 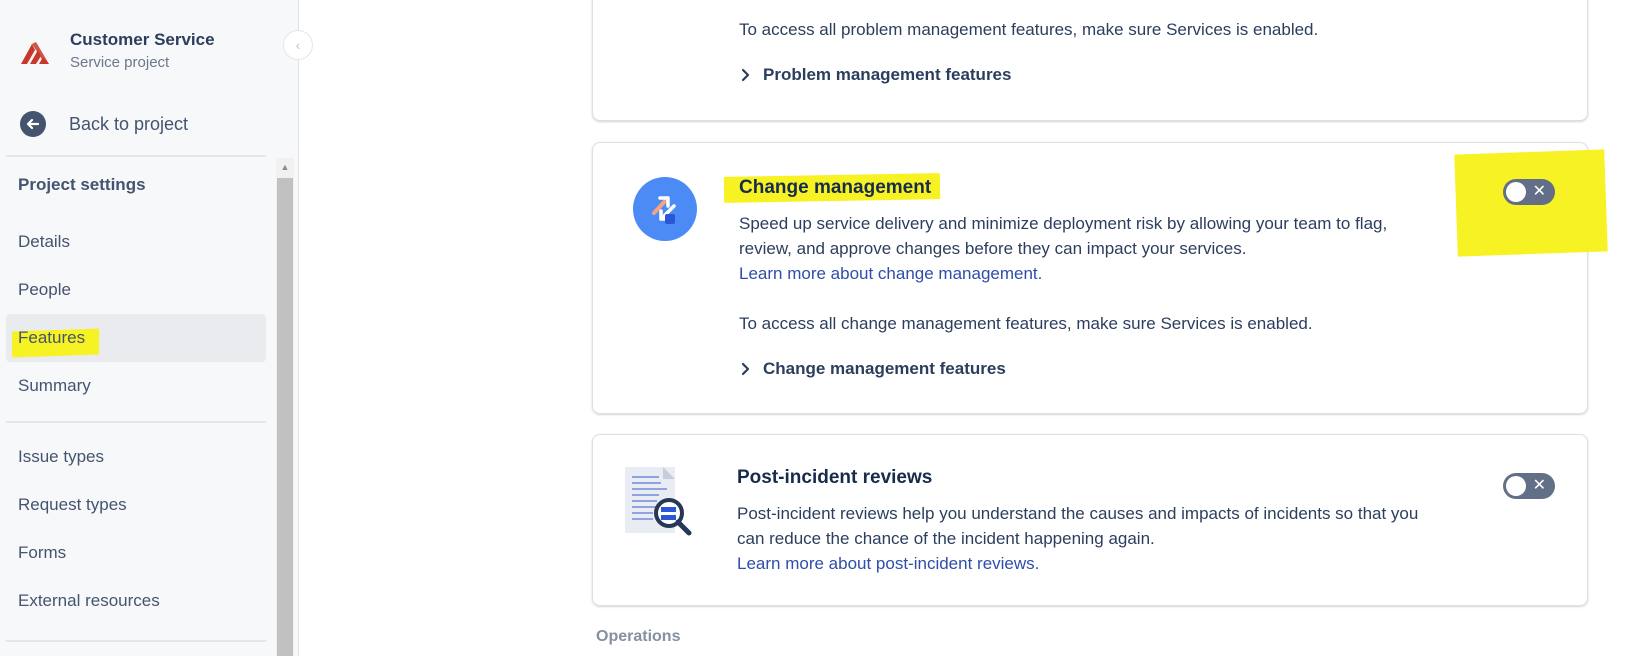 What do you see at coordinates (82, 184) in the screenshot?
I see `project-settings-heading: Project settings` at bounding box center [82, 184].